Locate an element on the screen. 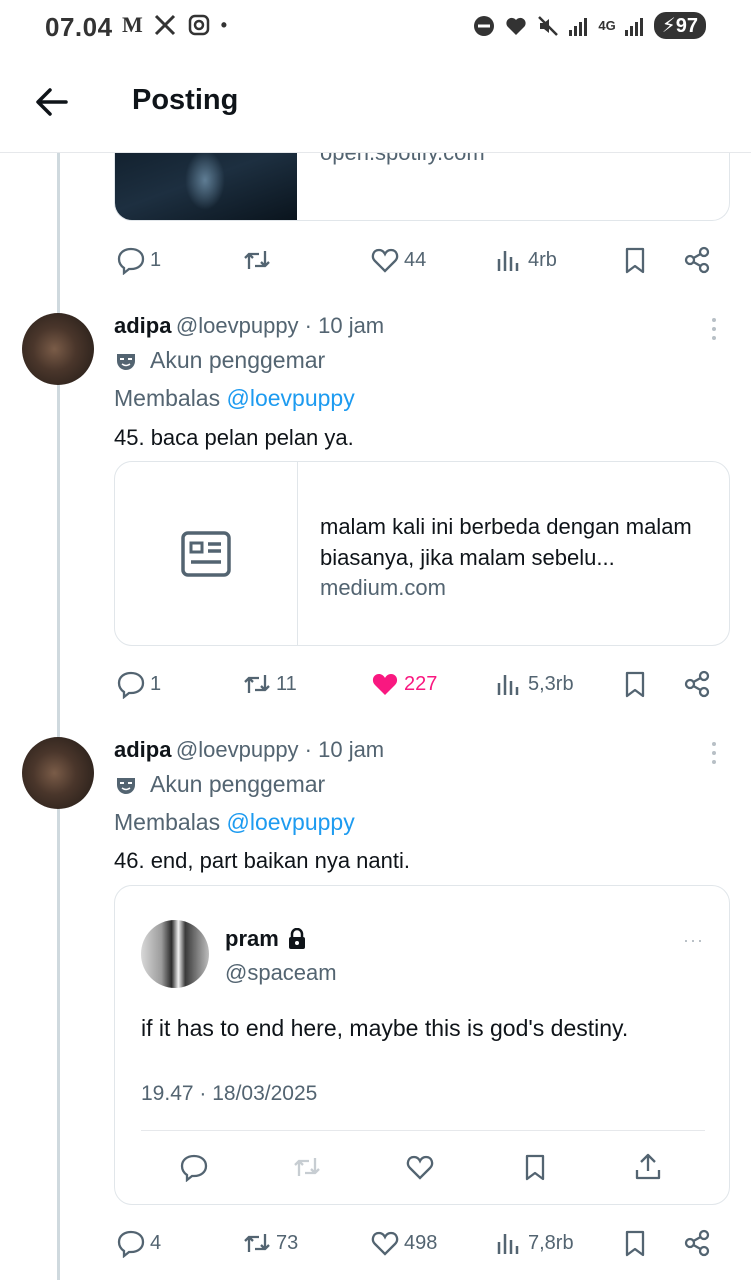  reply-button: 4 is located at coordinates (138, 1243).